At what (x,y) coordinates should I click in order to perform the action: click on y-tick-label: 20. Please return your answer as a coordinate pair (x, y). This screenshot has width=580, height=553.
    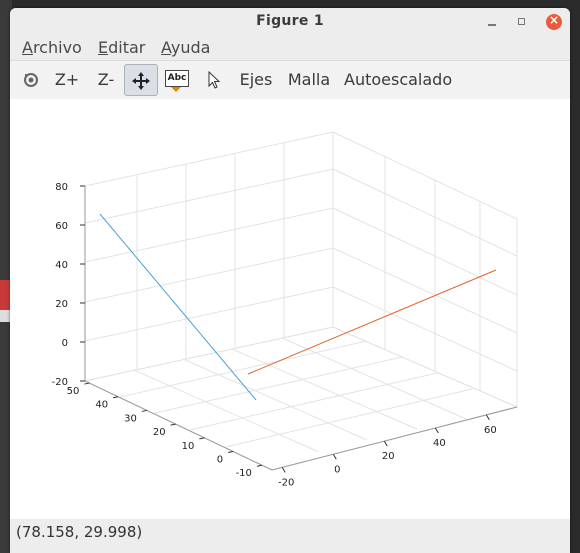
    Looking at the image, I should click on (159, 432).